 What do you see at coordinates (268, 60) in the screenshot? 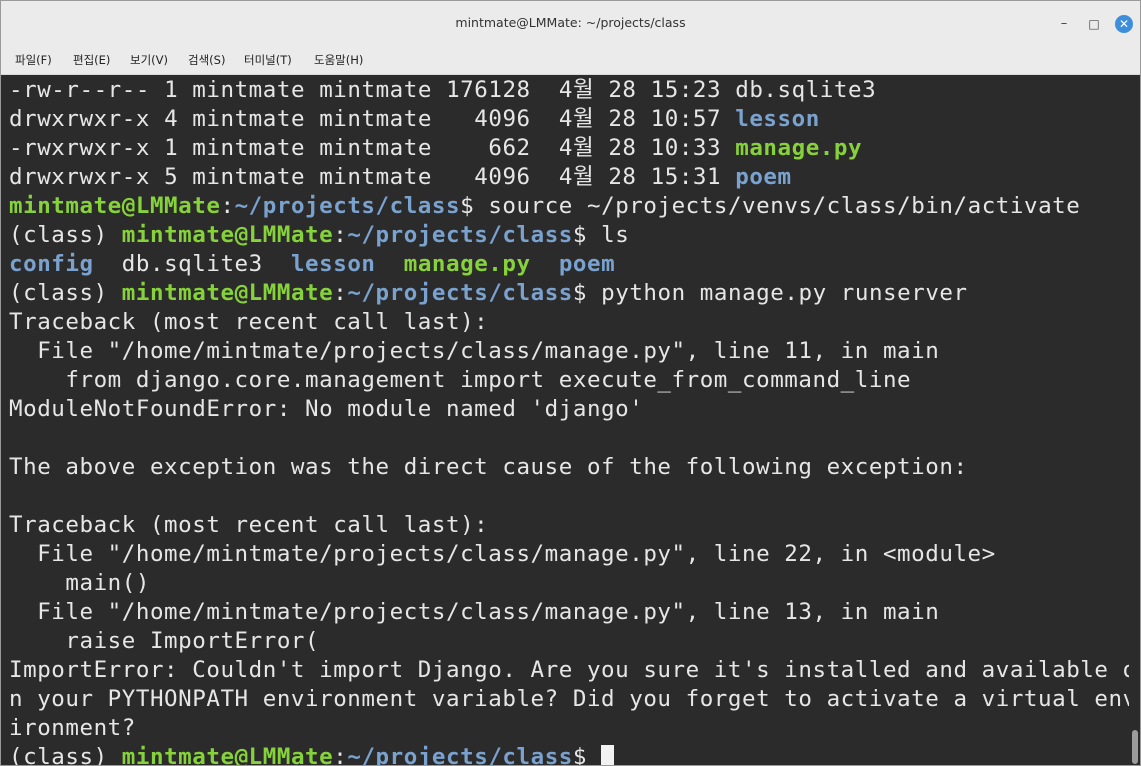
I see `menu-terminal: 터미널(T)` at bounding box center [268, 60].